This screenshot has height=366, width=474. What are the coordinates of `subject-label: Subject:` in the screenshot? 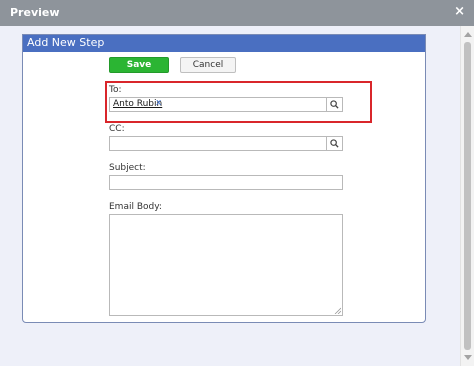 It's located at (127, 168).